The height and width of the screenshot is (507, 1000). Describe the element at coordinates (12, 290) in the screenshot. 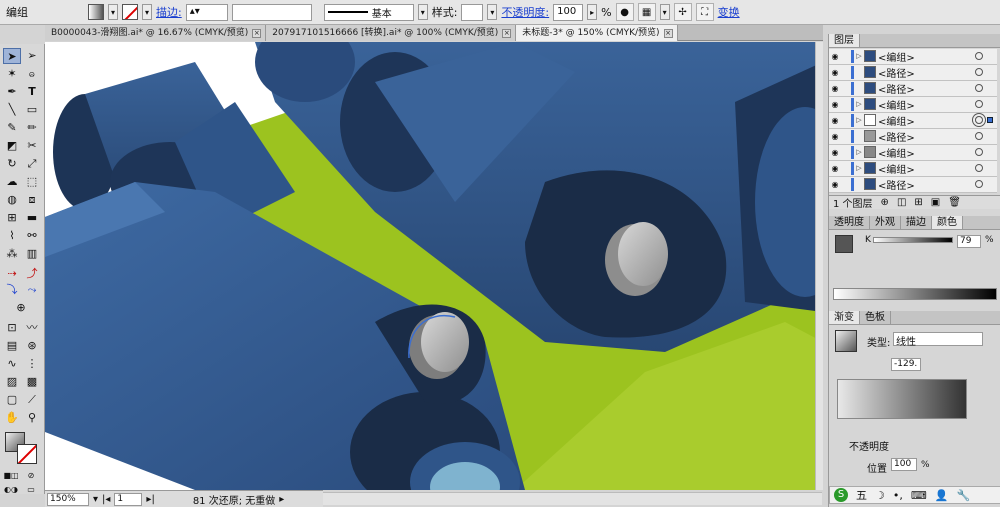

I see `reshape-icon: ⤵` at that location.